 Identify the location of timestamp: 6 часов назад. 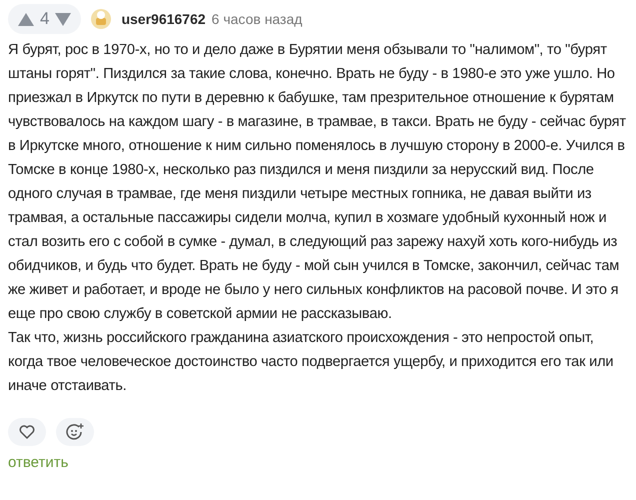
(257, 19).